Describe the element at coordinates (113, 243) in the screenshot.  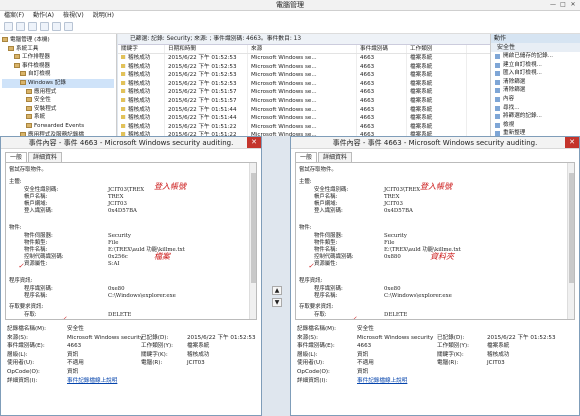
I see `field-value: File` at that location.